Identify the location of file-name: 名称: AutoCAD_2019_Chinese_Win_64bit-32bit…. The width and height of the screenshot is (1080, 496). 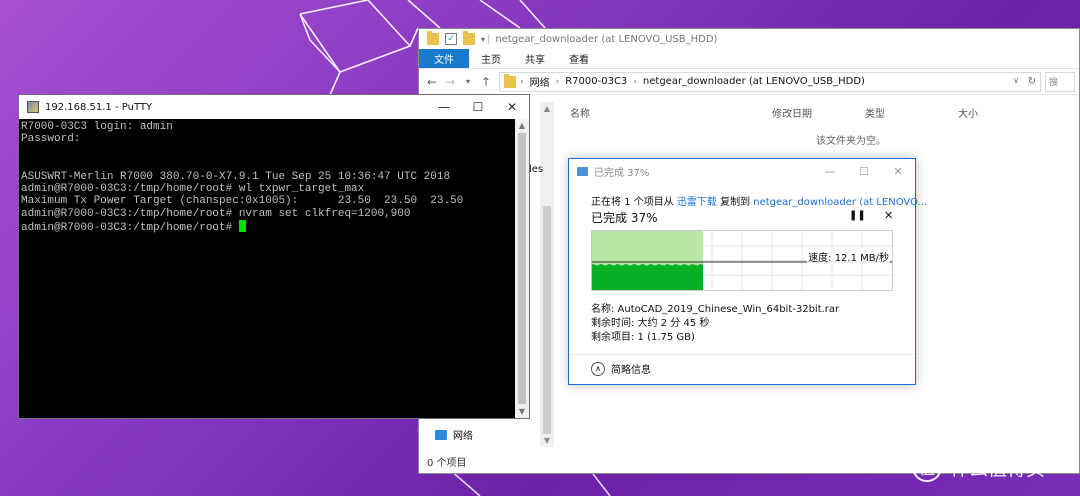
(715, 309).